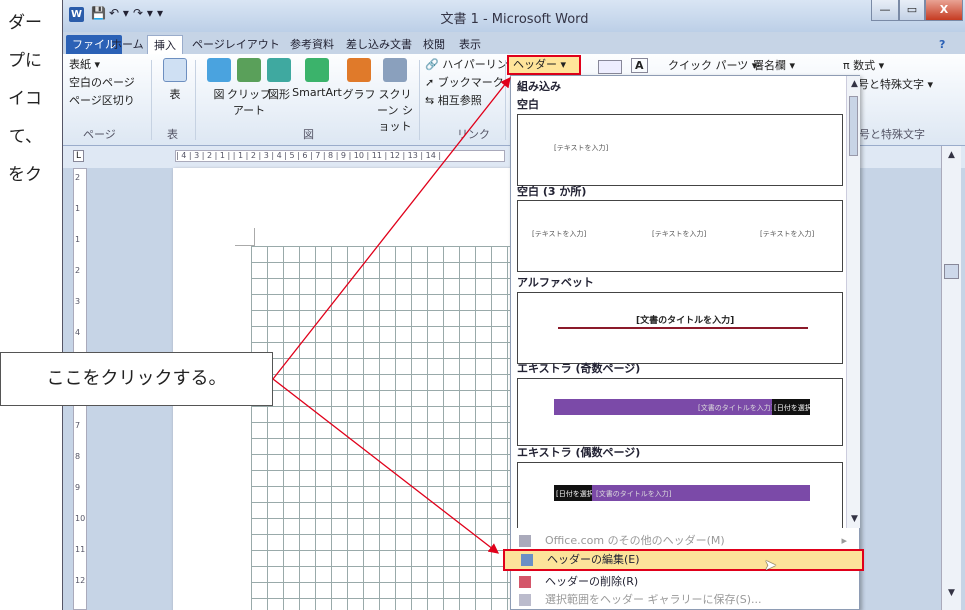 The image size is (965, 610). Describe the element at coordinates (25, 175) in the screenshot. I see `side-text-line: をク` at that location.